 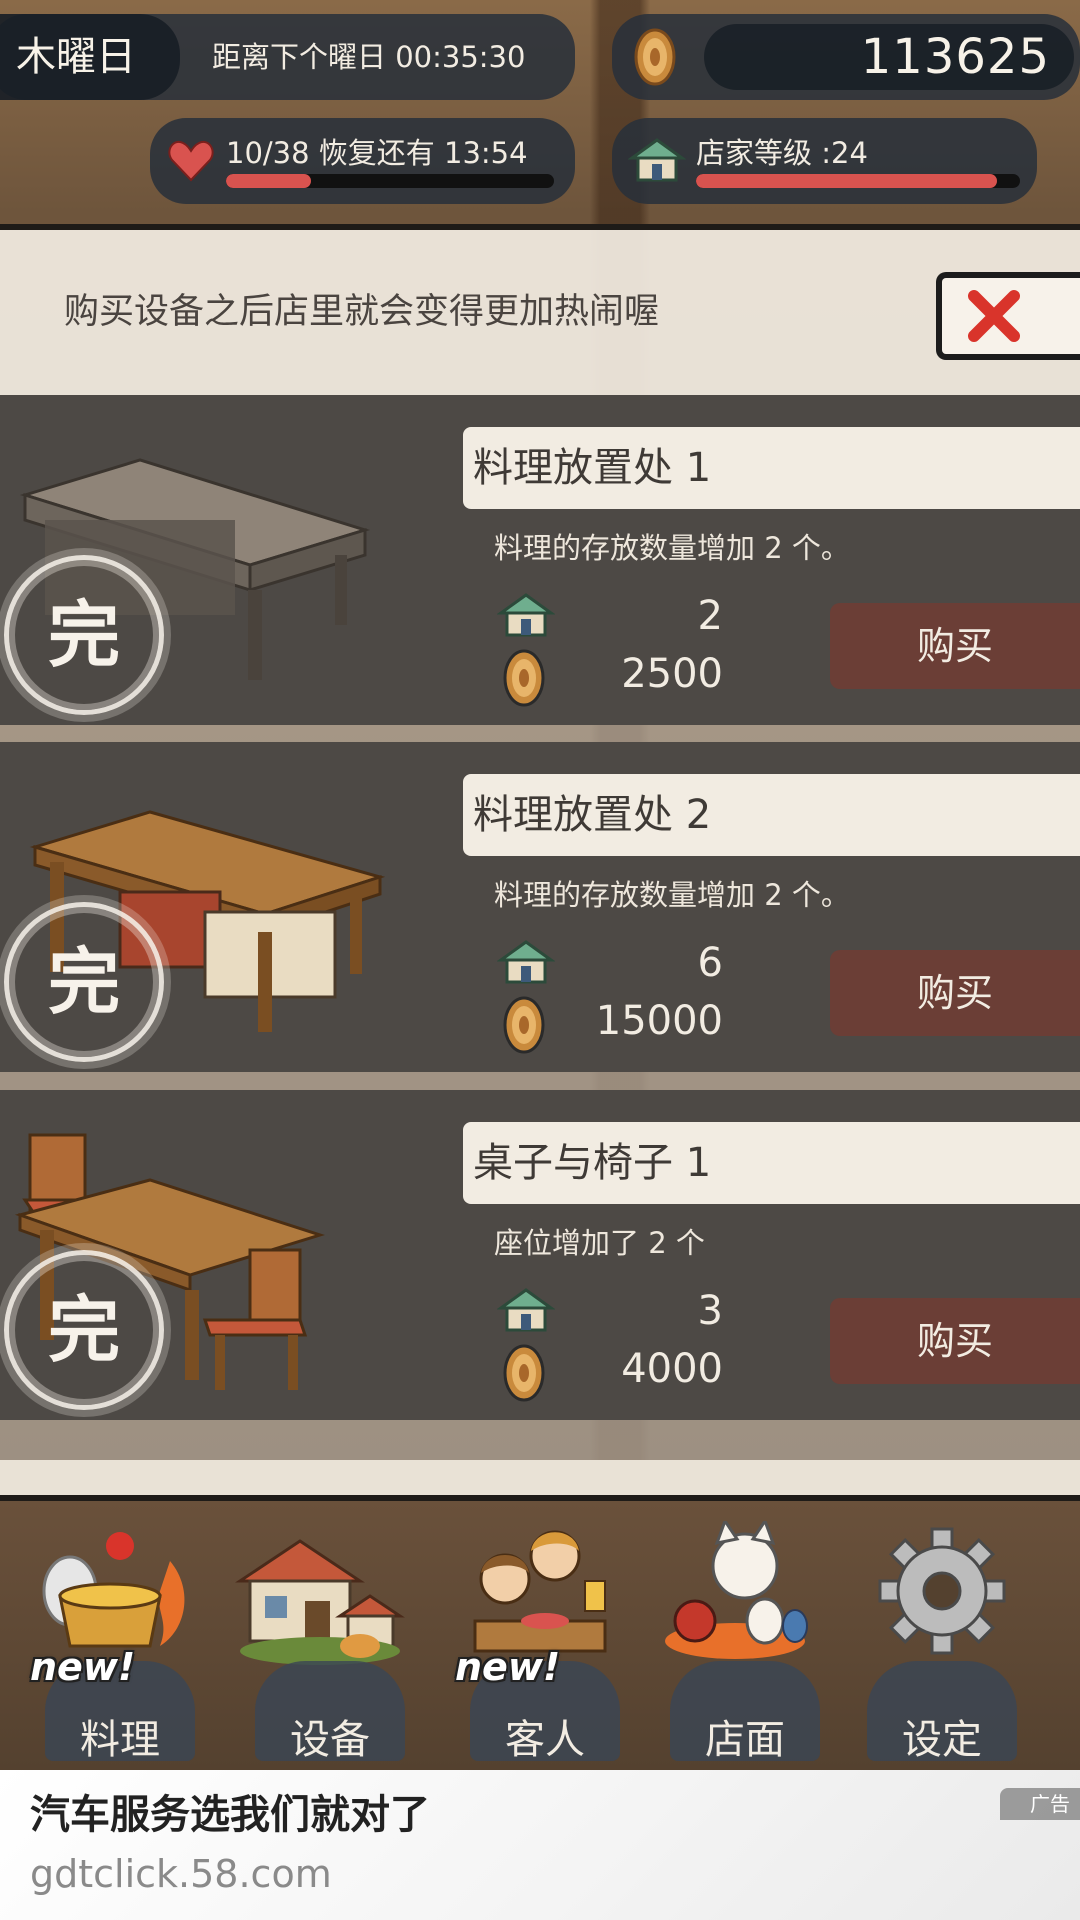 What do you see at coordinates (955, 57) in the screenshot?
I see `coin-balance: 113625` at bounding box center [955, 57].